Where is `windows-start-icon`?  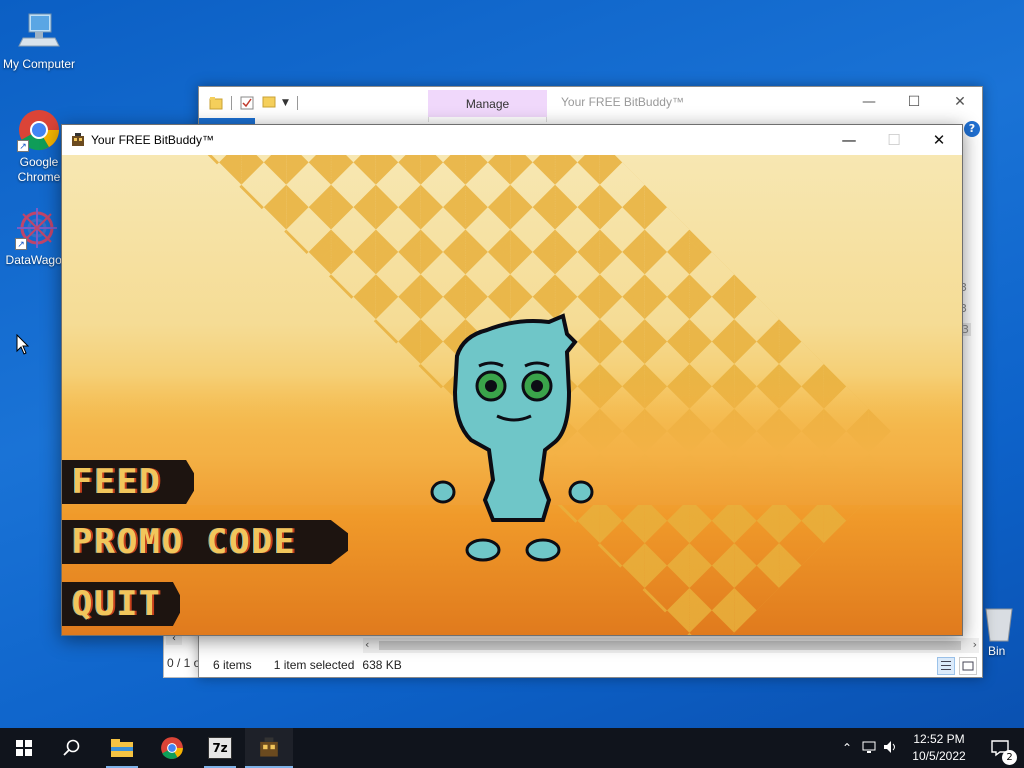 windows-start-icon is located at coordinates (24, 748).